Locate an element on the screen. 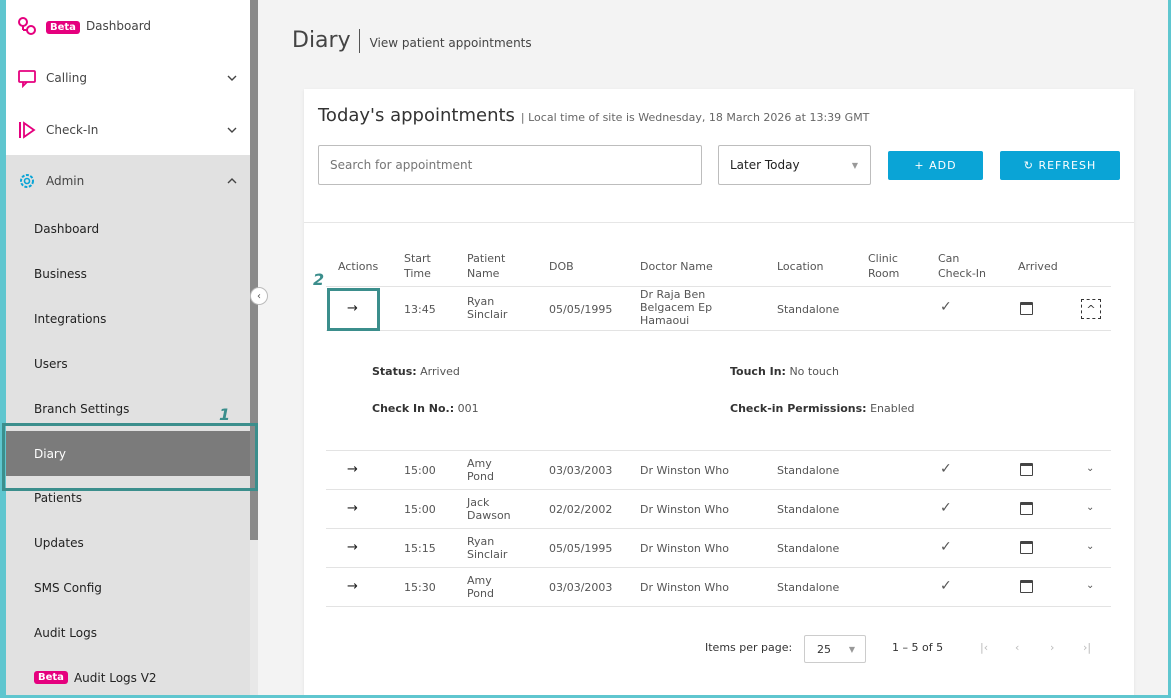 The height and width of the screenshot is (698, 1171). card-title: Today's appointments is located at coordinates (416, 115).